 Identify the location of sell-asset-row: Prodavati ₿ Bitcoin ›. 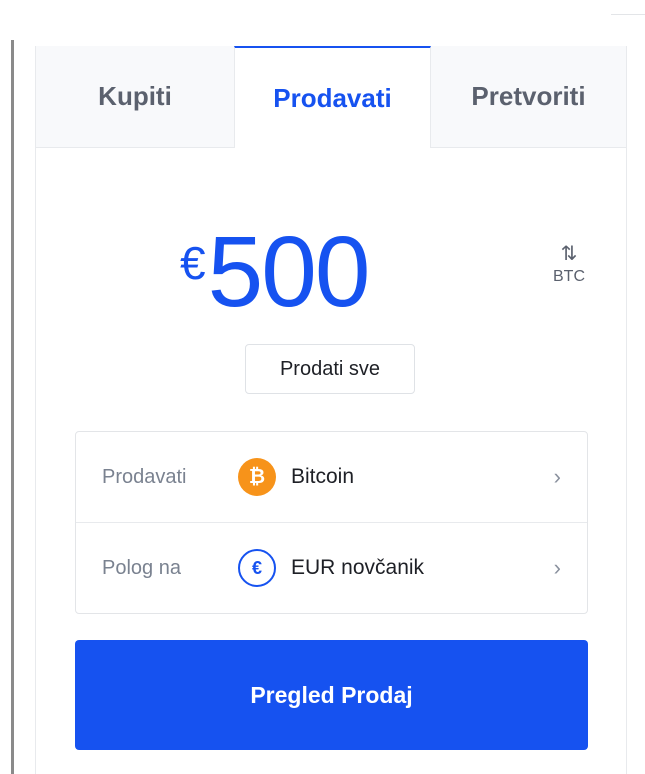
(331, 477).